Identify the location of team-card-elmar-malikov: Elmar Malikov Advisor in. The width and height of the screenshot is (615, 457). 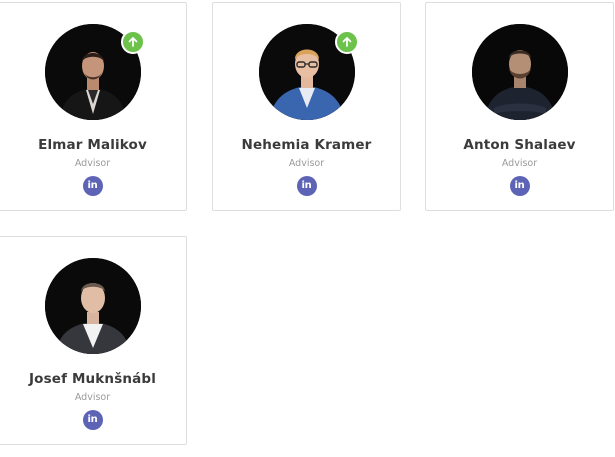
(93, 106).